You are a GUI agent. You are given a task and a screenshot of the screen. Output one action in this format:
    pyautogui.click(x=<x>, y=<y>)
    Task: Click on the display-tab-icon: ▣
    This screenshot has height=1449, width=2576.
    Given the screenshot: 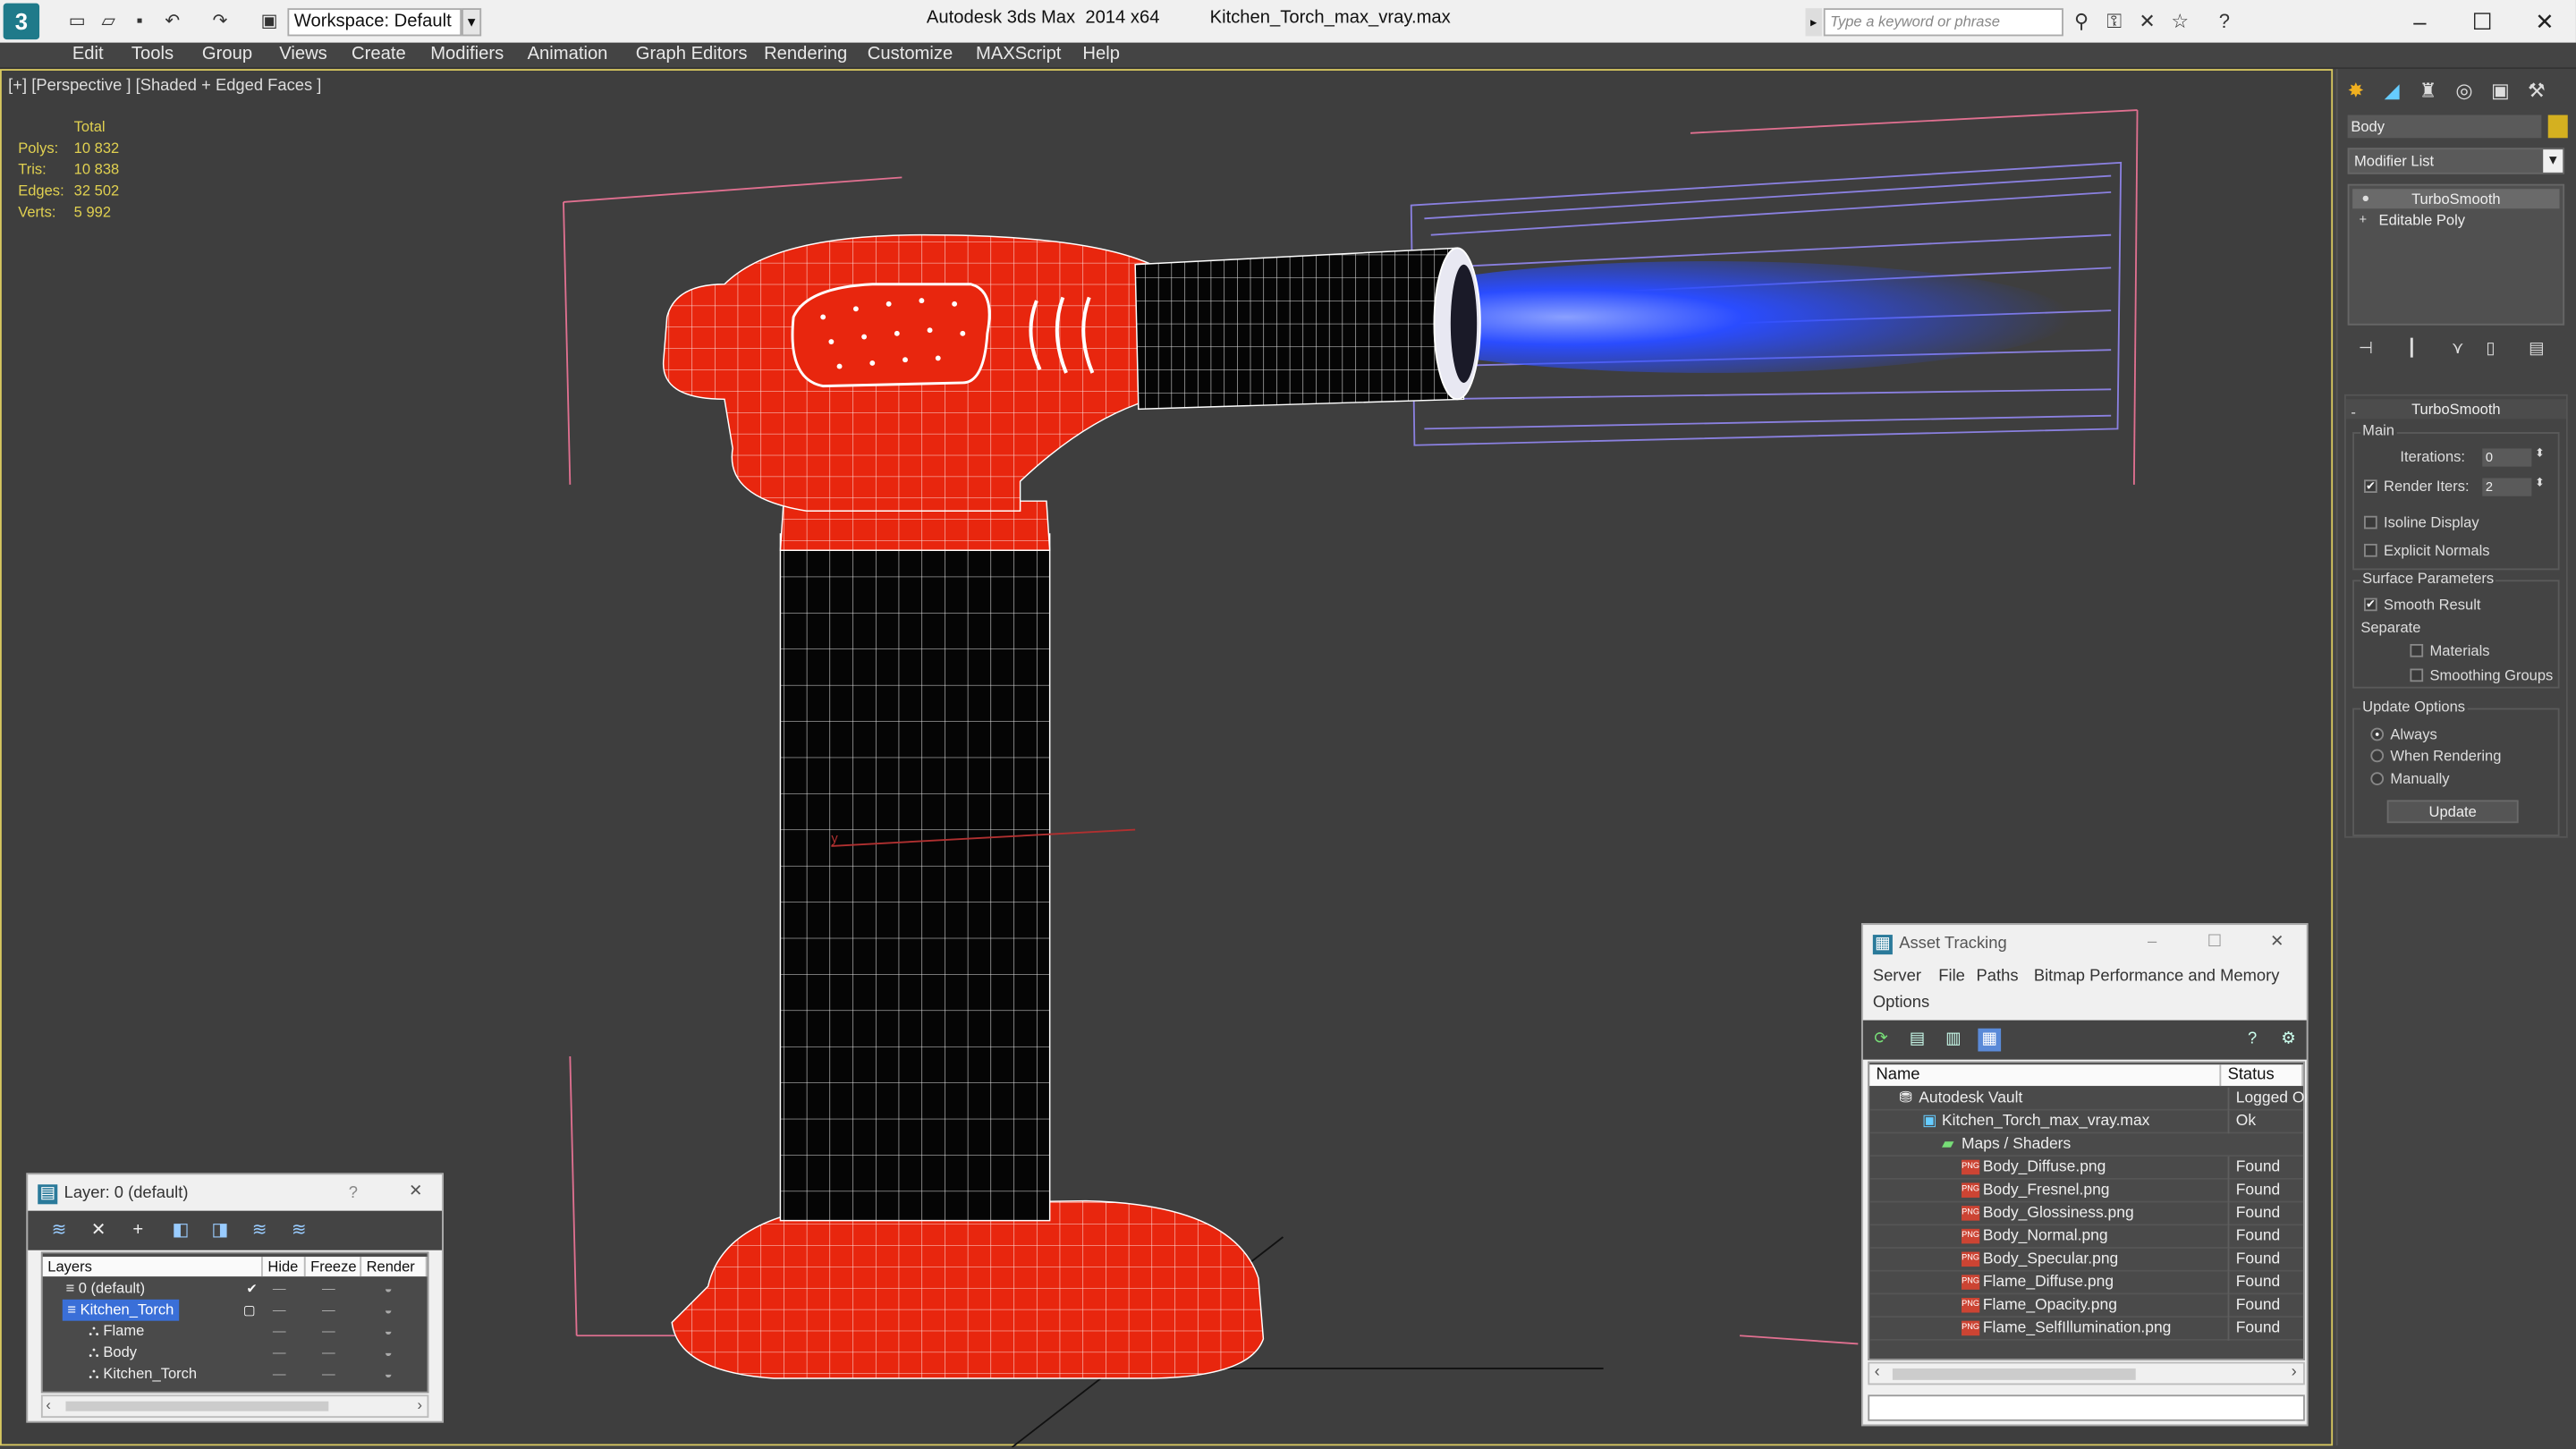 What is the action you would take?
    pyautogui.click(x=2500, y=90)
    